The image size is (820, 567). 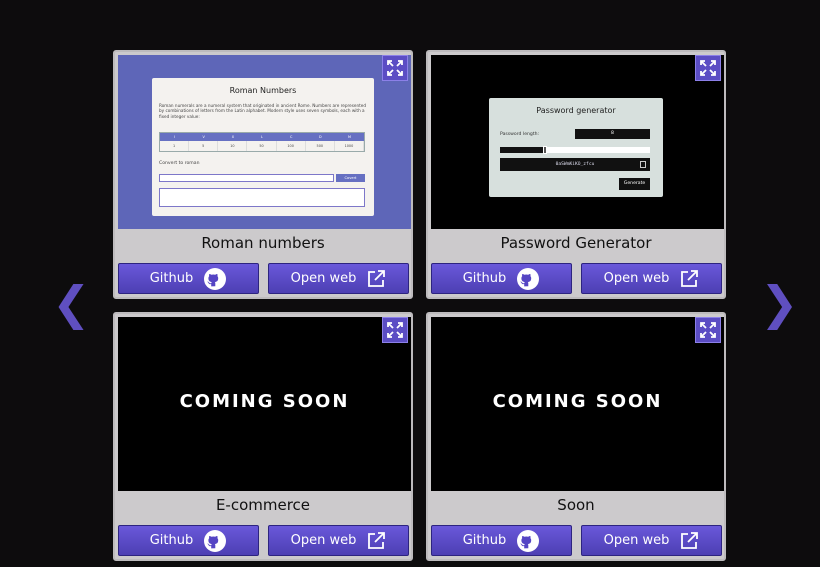 I want to click on password-preview-length-label: Password length:, so click(x=520, y=134).